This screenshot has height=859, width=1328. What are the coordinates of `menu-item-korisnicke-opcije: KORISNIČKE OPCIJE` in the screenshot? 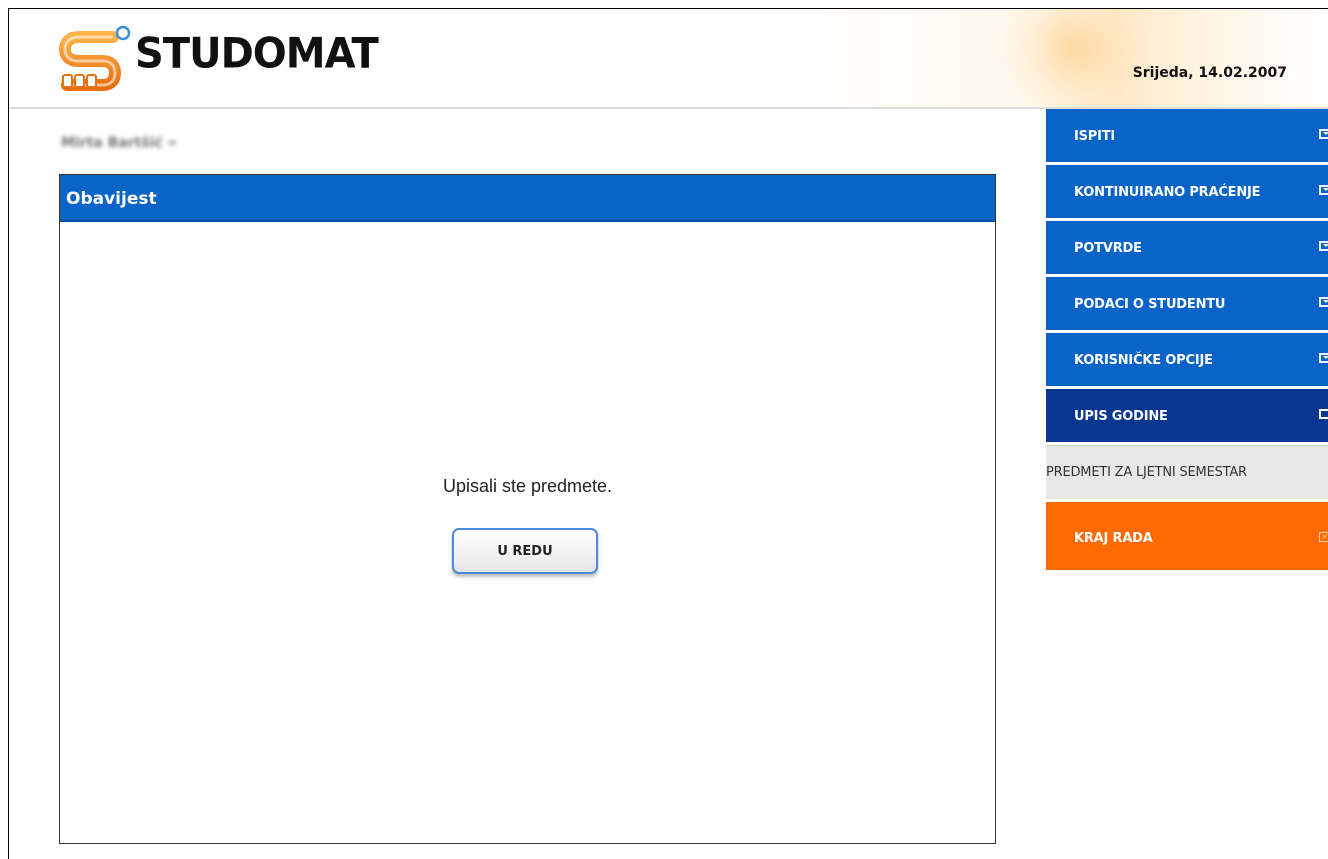 It's located at (1187, 359).